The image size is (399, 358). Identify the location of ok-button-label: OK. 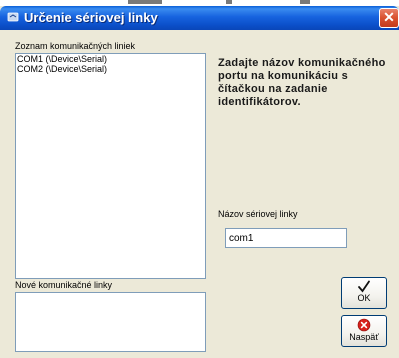
(364, 298).